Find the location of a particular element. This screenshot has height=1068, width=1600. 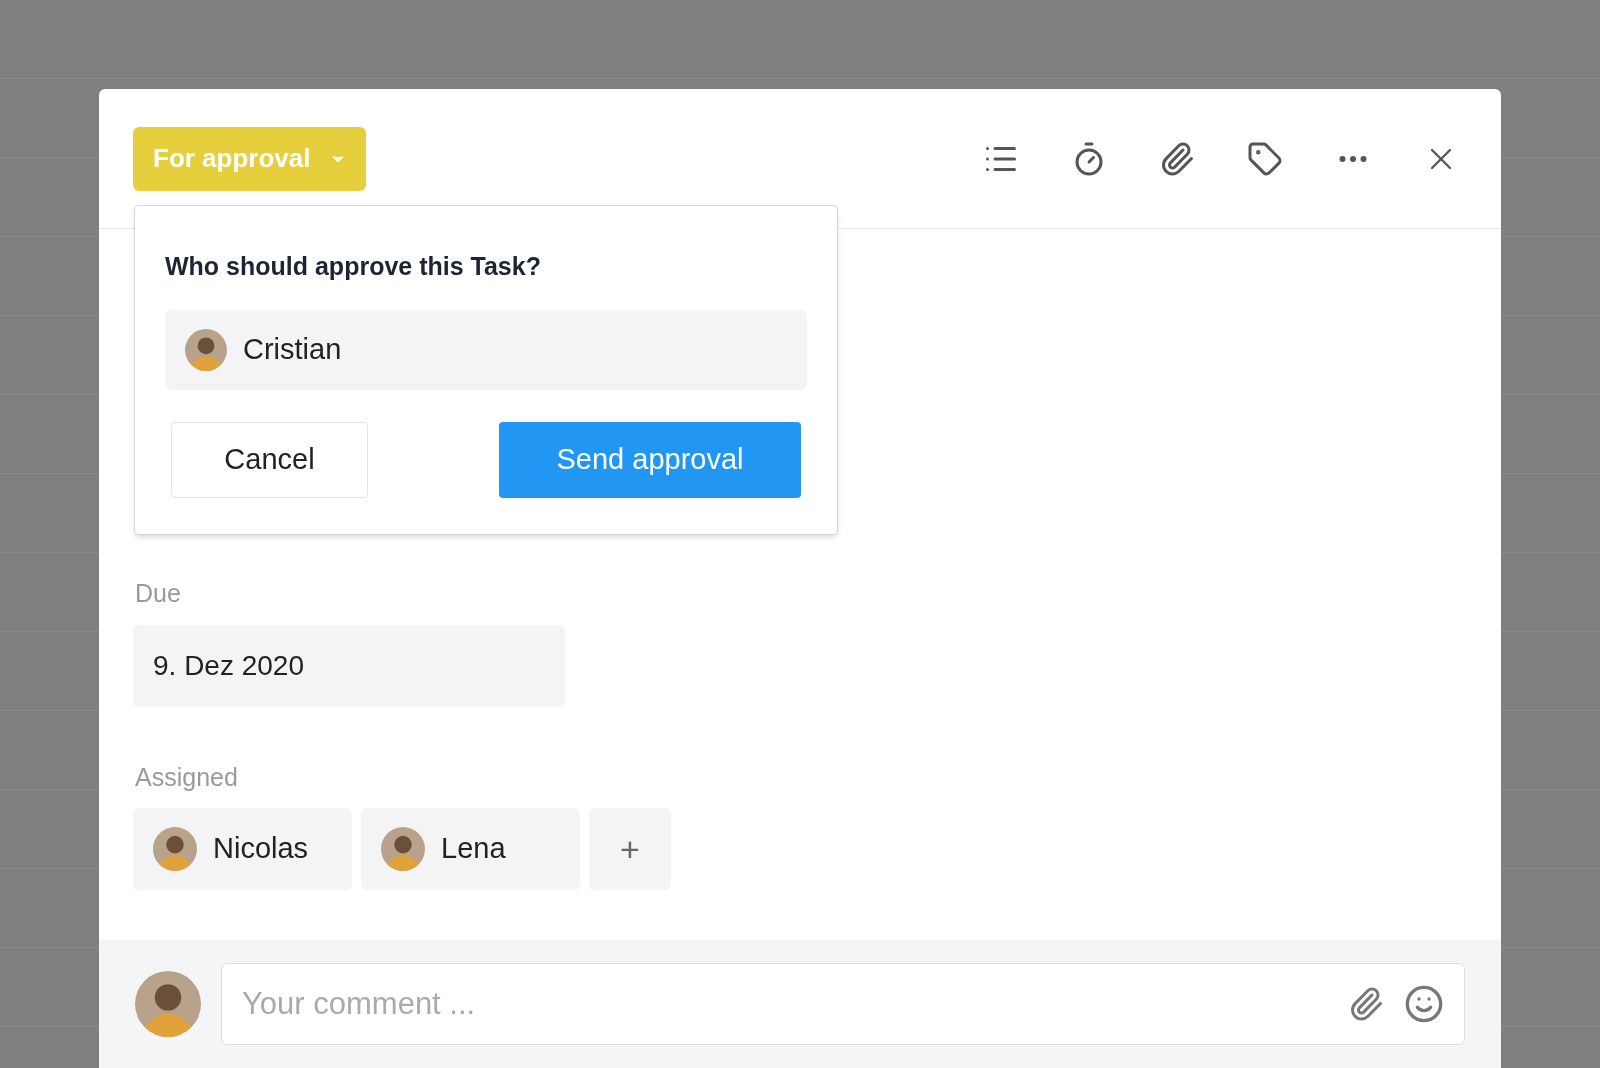

assignee-name: Nicolas is located at coordinates (261, 849).